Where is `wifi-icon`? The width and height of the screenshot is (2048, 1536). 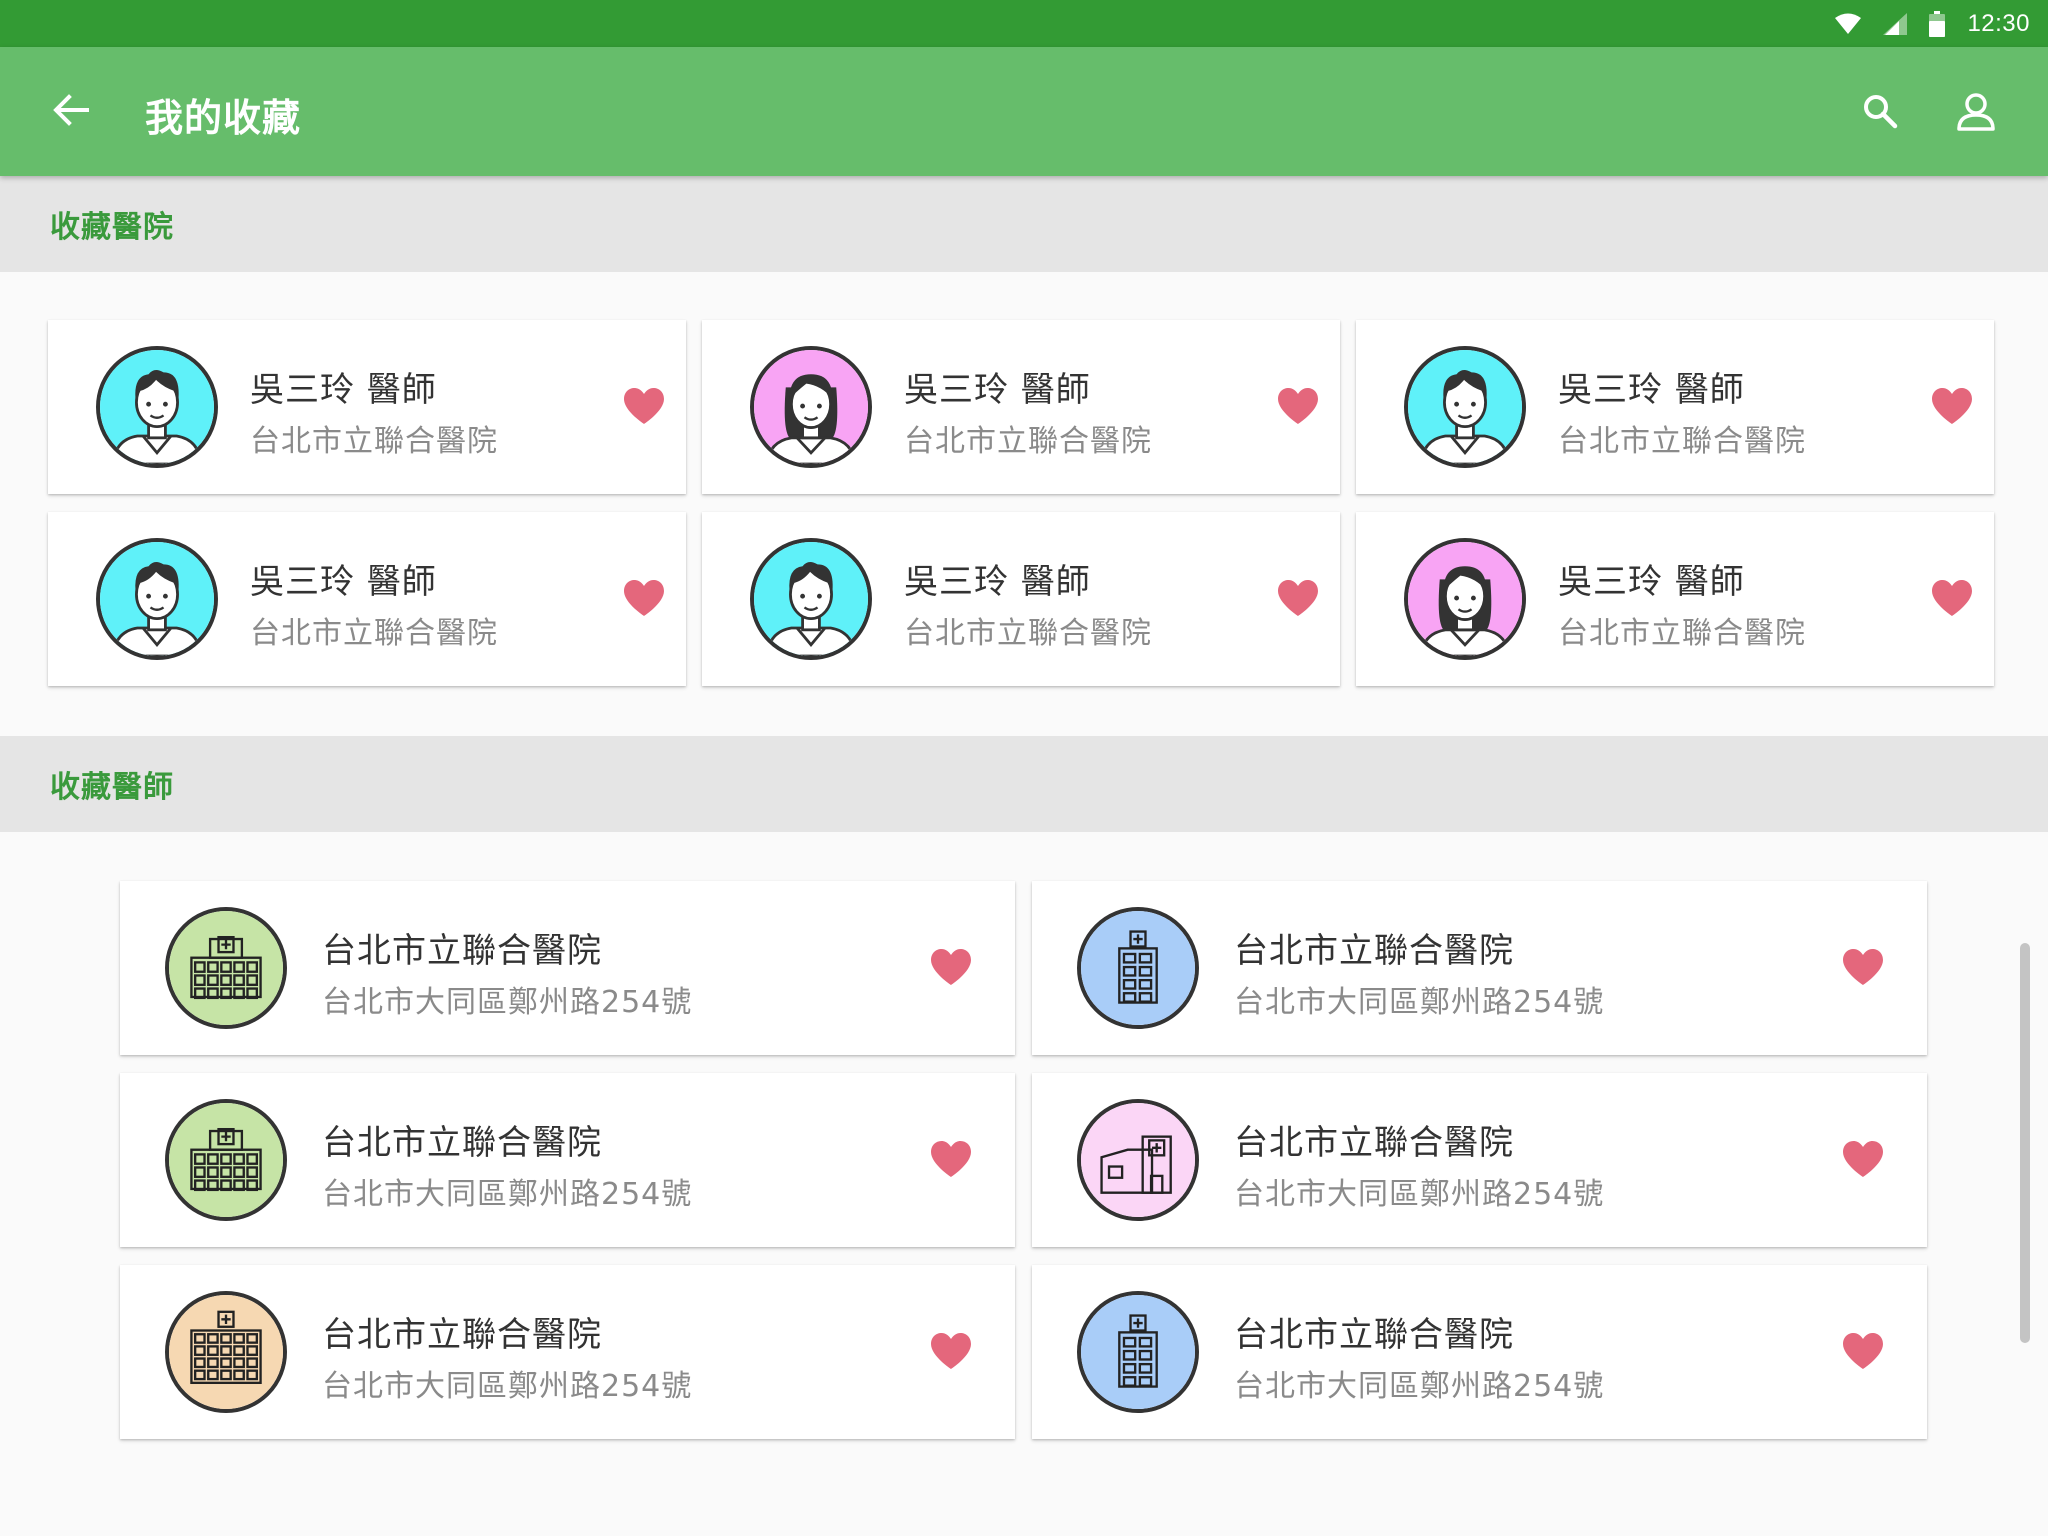 wifi-icon is located at coordinates (1848, 24).